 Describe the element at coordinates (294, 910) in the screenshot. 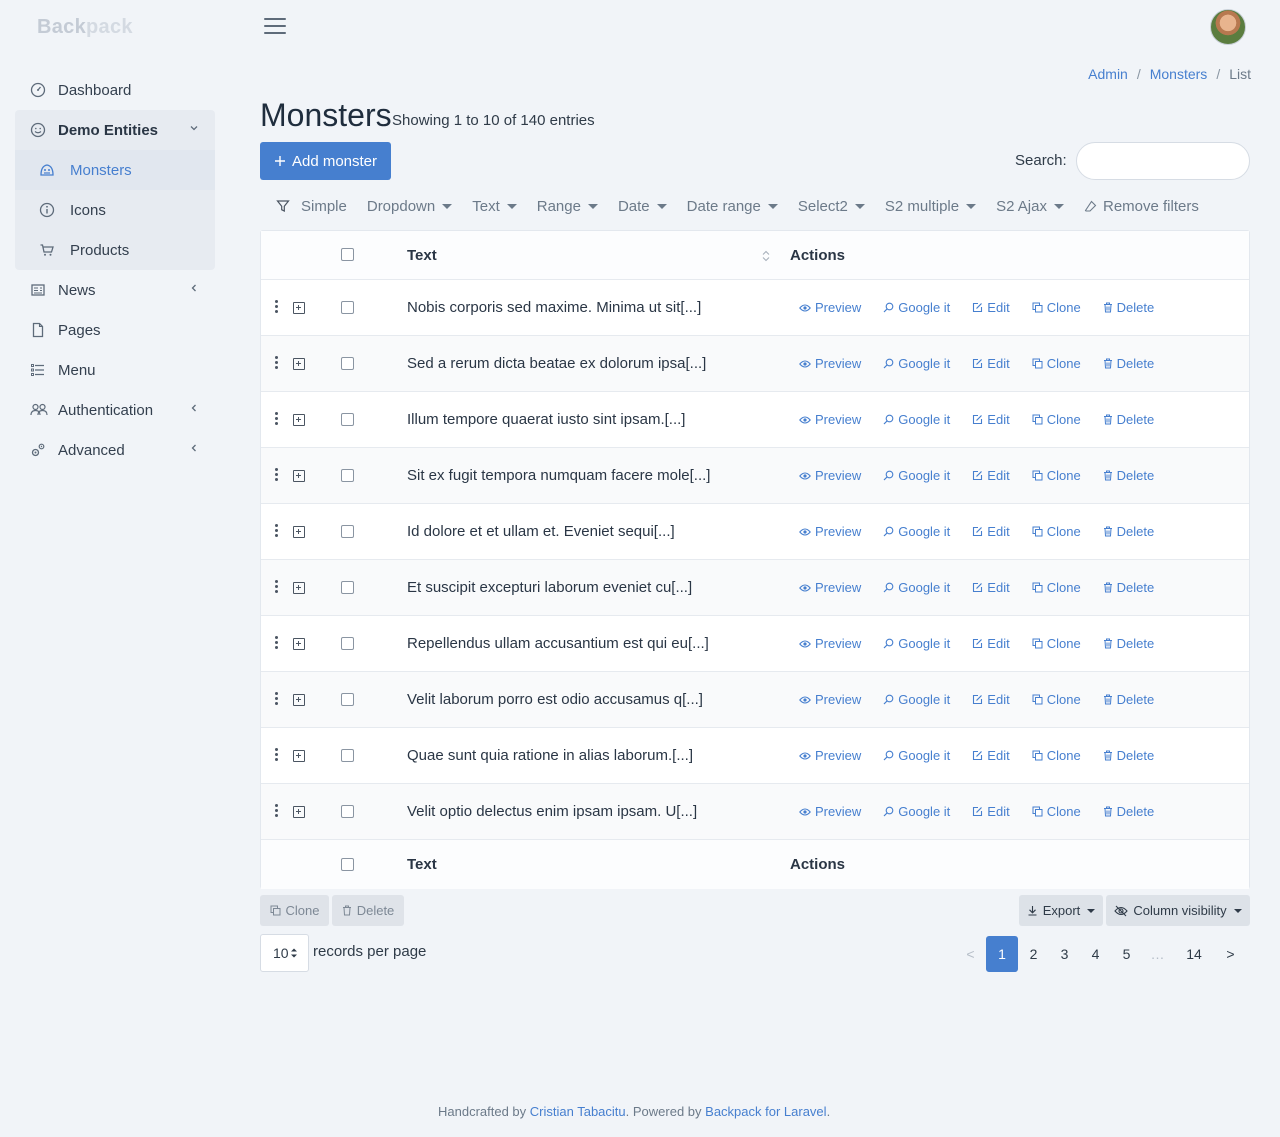

I see `bulk-clone-button: Clone` at that location.